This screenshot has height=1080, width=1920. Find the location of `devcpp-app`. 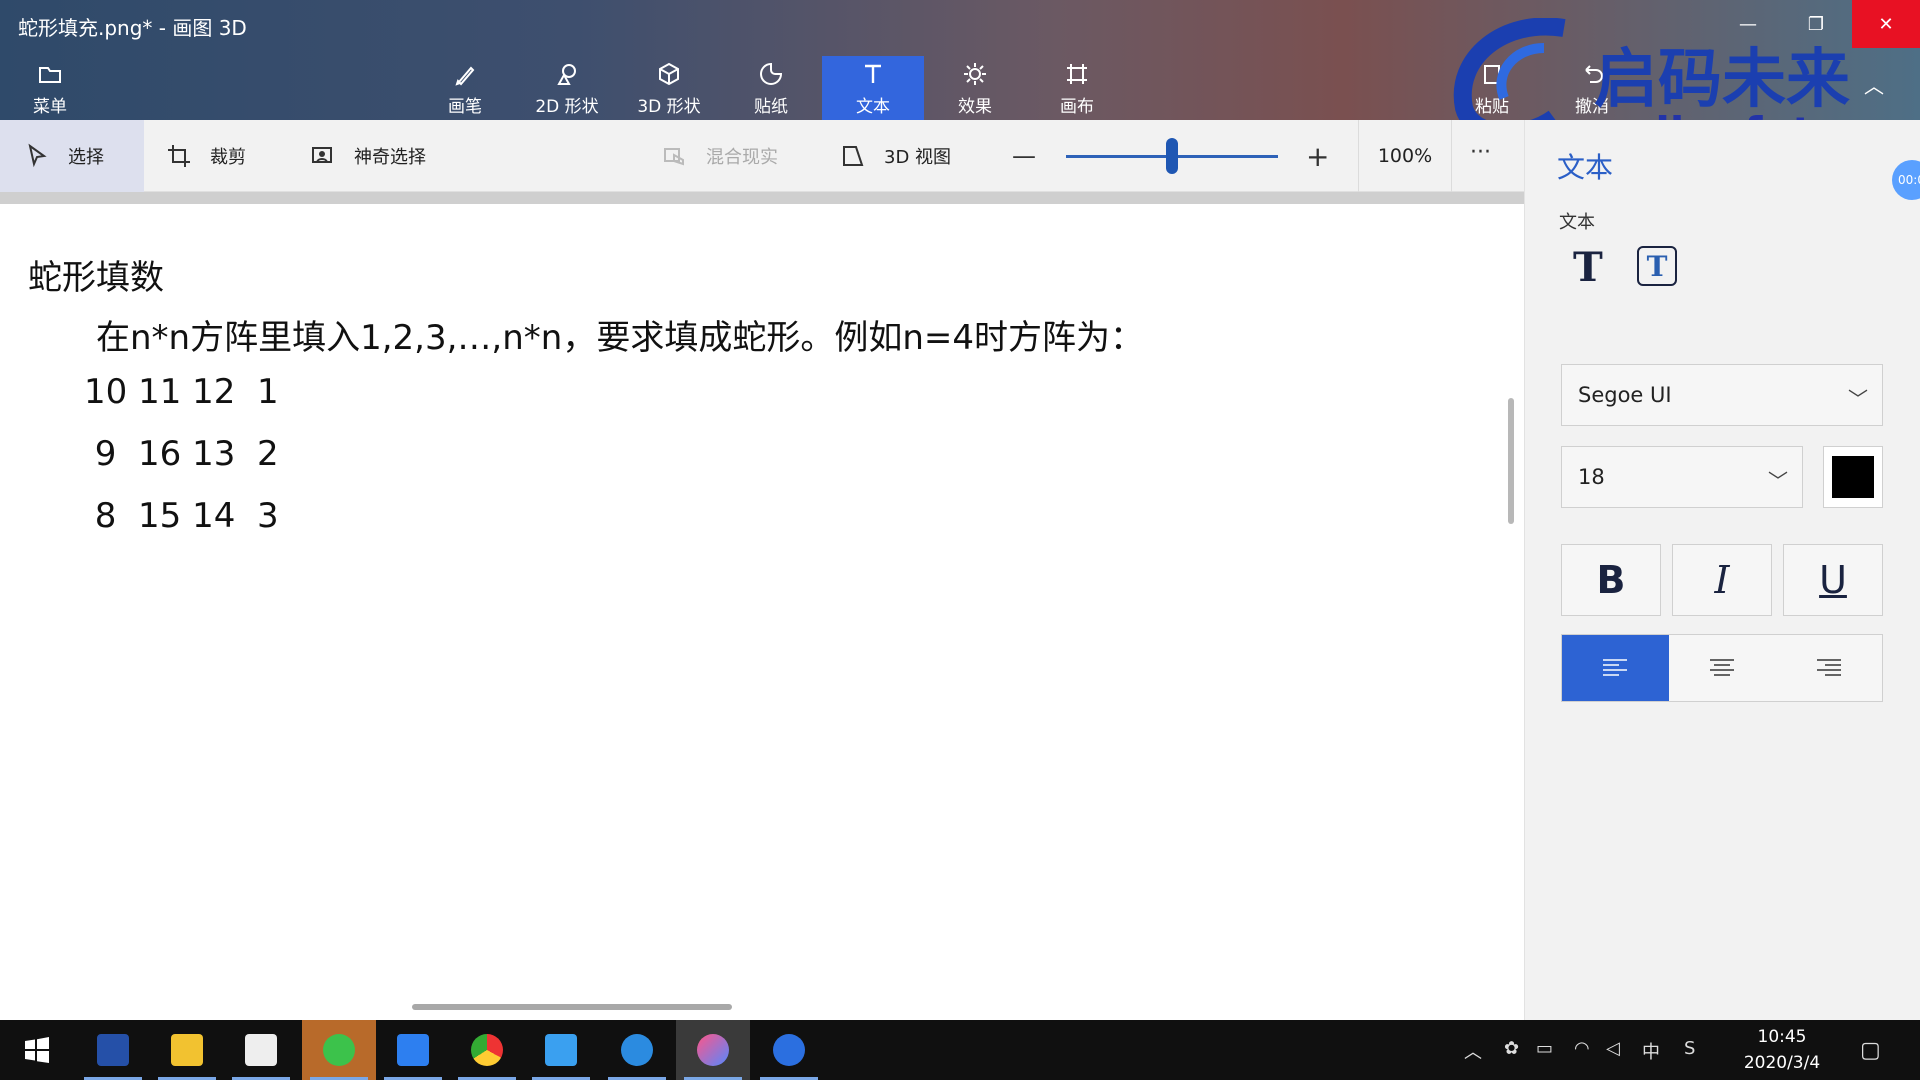

devcpp-app is located at coordinates (113, 1050).